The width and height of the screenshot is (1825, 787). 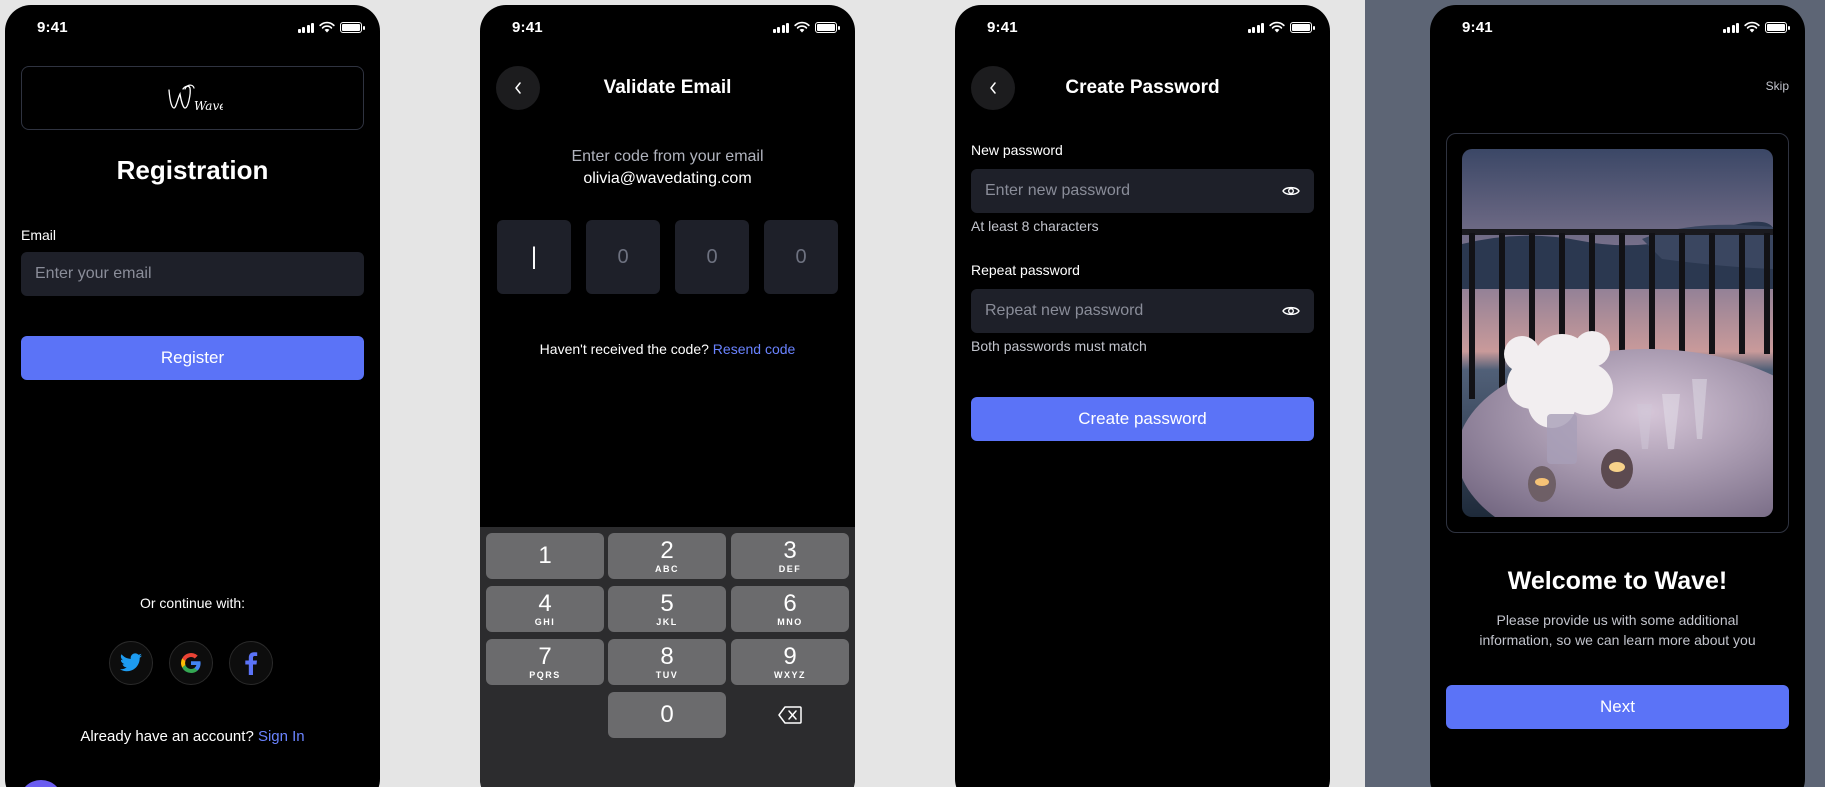 I want to click on resend-row: Haven't received the code? Resend code, so click(x=667, y=349).